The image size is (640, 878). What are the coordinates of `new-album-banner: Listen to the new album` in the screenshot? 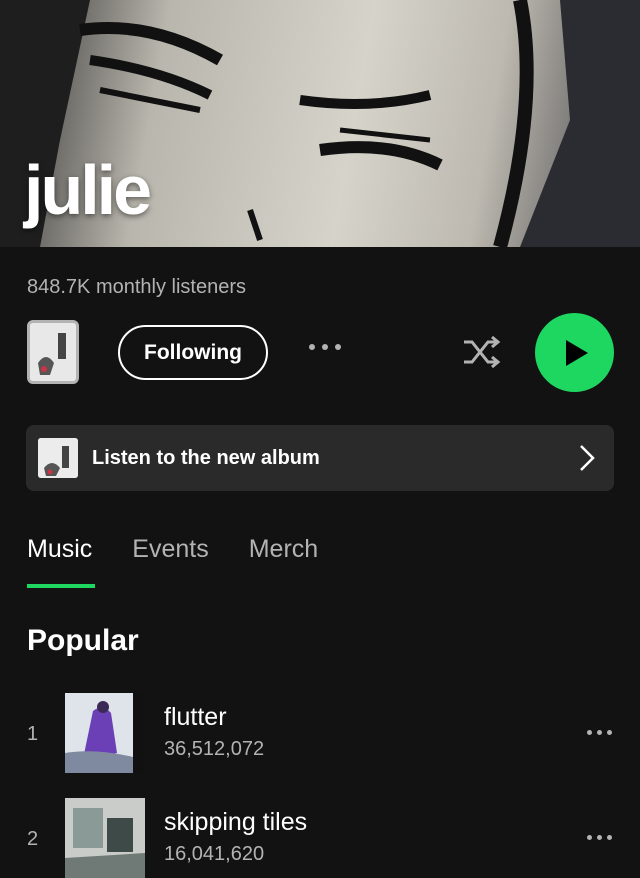 It's located at (320, 458).